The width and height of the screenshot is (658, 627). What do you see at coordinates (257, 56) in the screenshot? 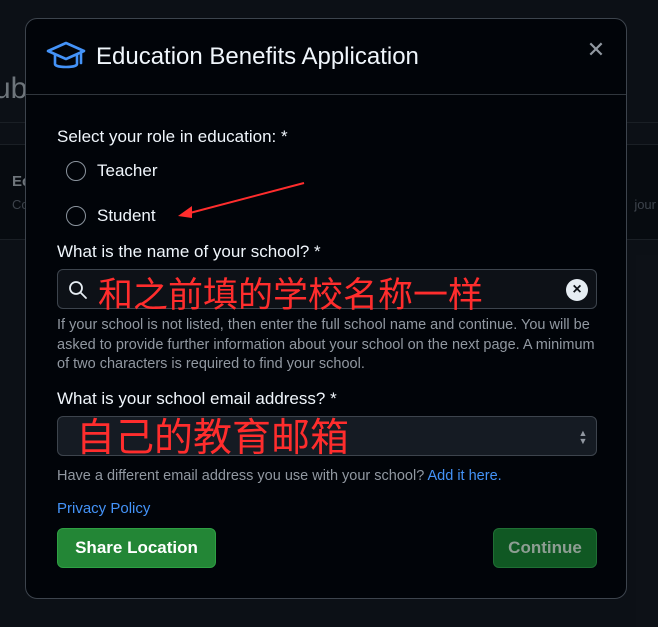
I see `dialog-title: Education Benefits Application` at bounding box center [257, 56].